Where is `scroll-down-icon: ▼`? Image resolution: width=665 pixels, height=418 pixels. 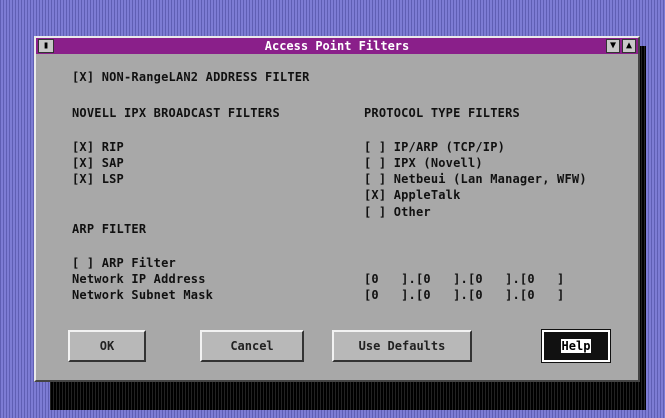
scroll-down-icon: ▼ is located at coordinates (613, 45).